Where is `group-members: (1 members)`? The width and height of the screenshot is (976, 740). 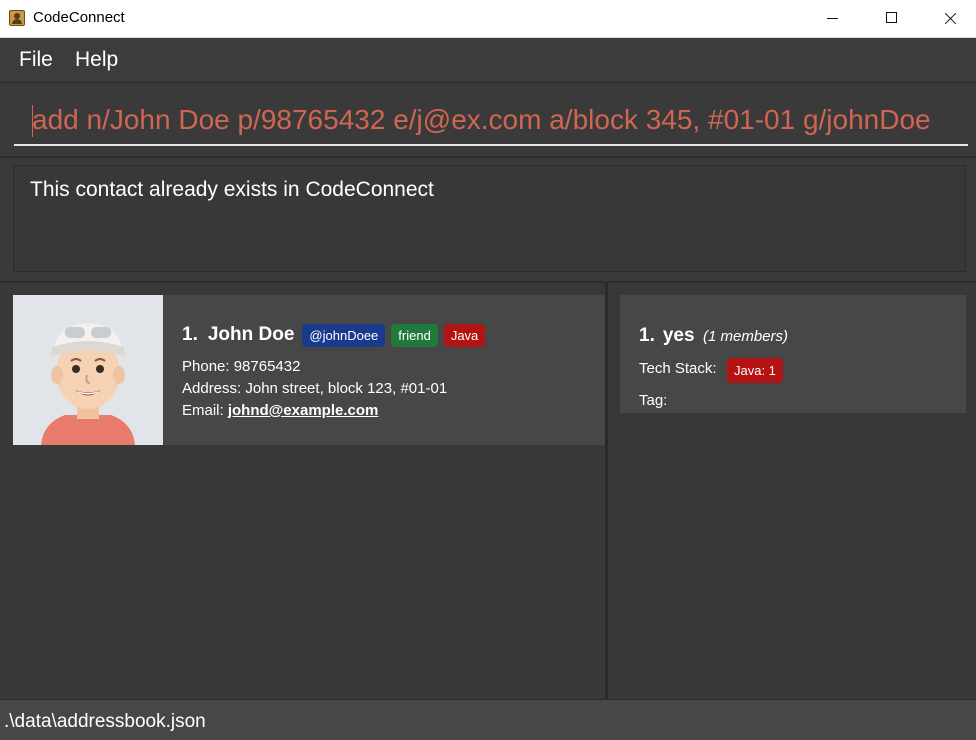 group-members: (1 members) is located at coordinates (746, 336).